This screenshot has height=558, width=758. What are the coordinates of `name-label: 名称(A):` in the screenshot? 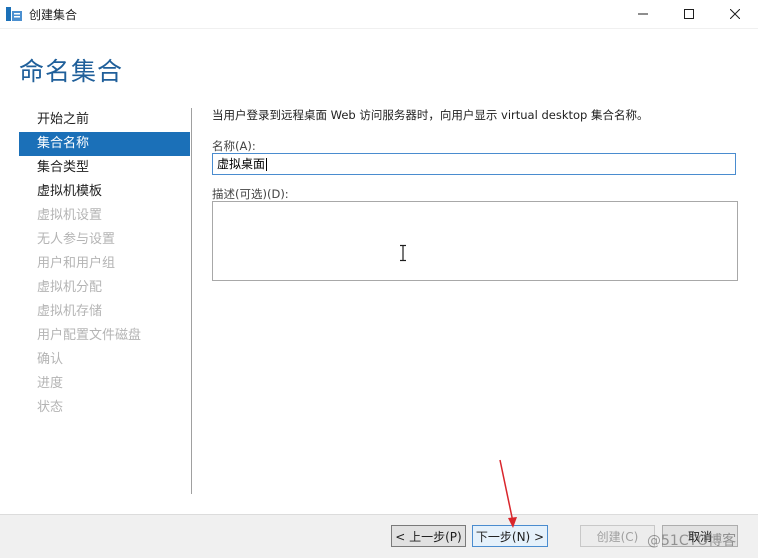 It's located at (234, 146).